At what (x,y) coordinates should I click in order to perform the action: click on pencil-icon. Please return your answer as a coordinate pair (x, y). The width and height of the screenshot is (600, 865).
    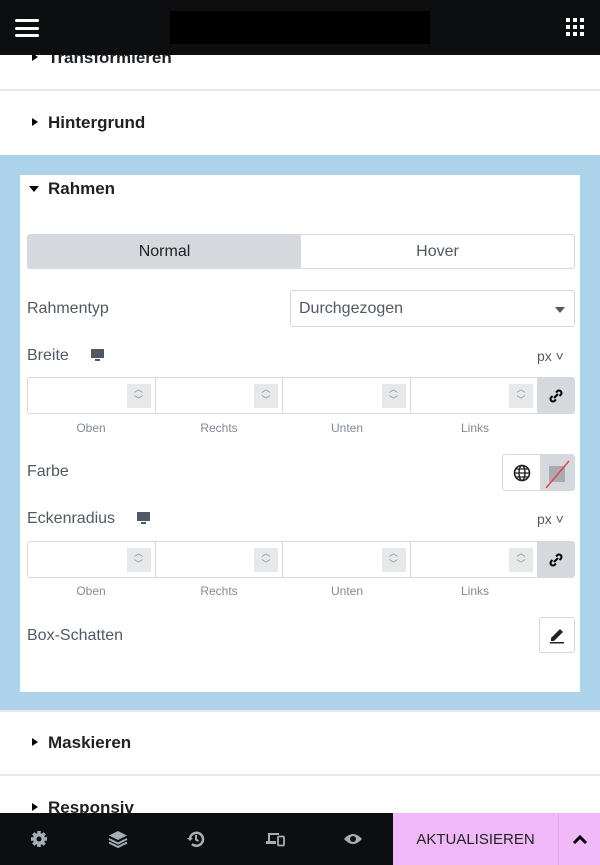
    Looking at the image, I should click on (557, 636).